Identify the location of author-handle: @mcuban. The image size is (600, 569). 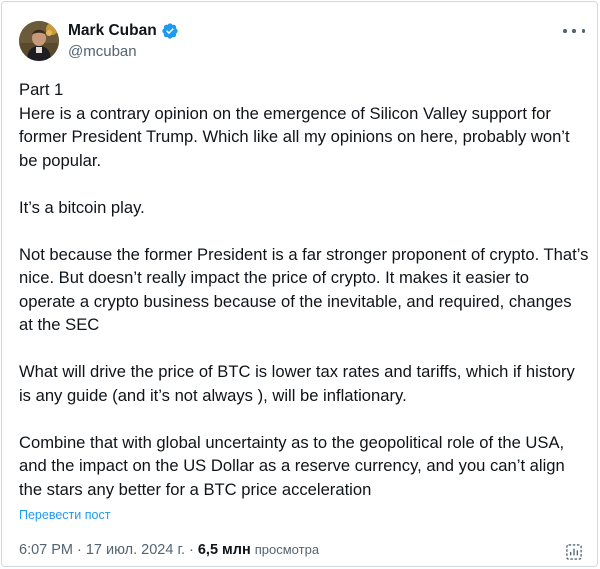
(102, 51).